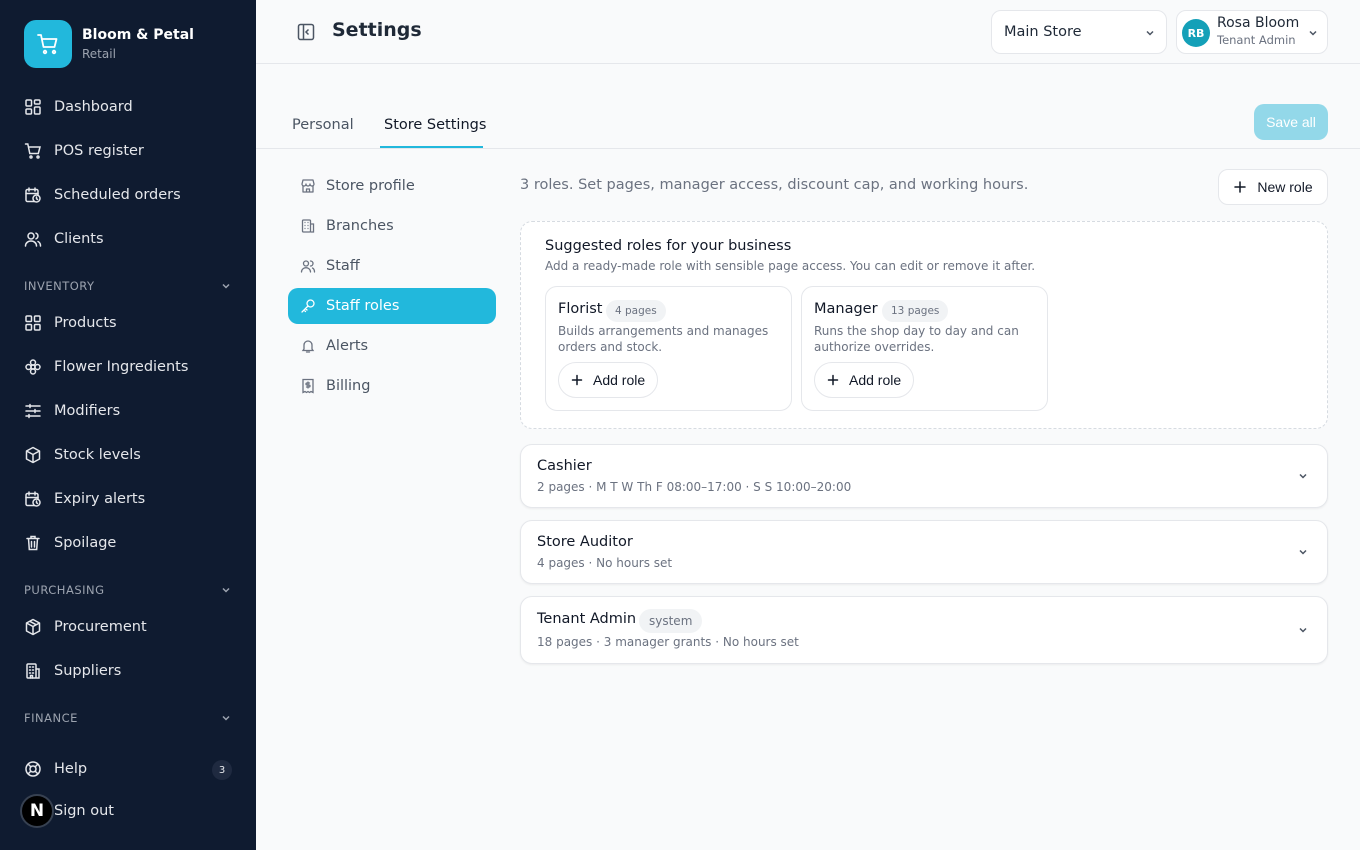 The image size is (1360, 850). I want to click on system-role-badge: system, so click(671, 621).